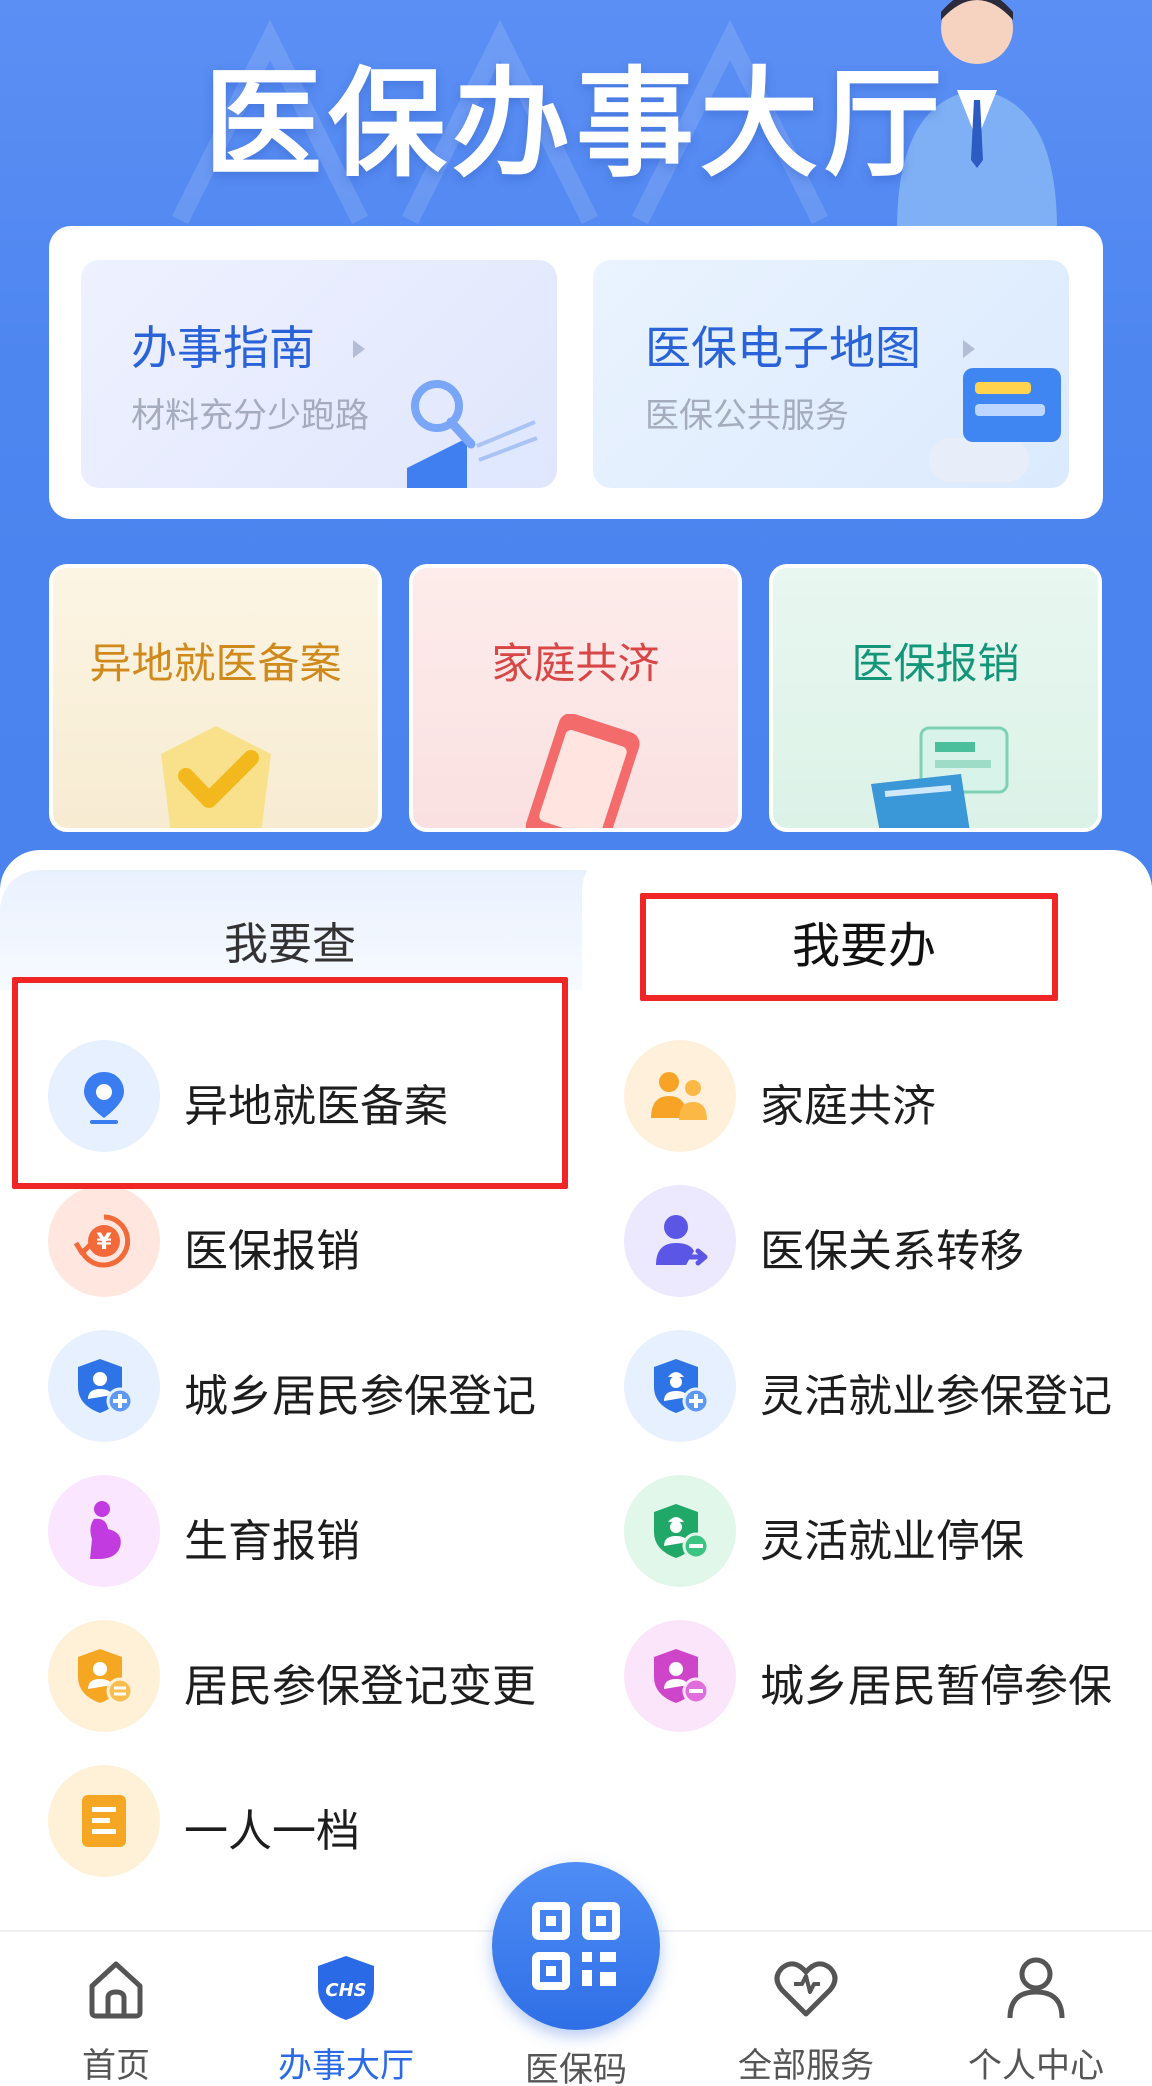  What do you see at coordinates (680, 1386) in the screenshot?
I see `shield-worker-add-icon` at bounding box center [680, 1386].